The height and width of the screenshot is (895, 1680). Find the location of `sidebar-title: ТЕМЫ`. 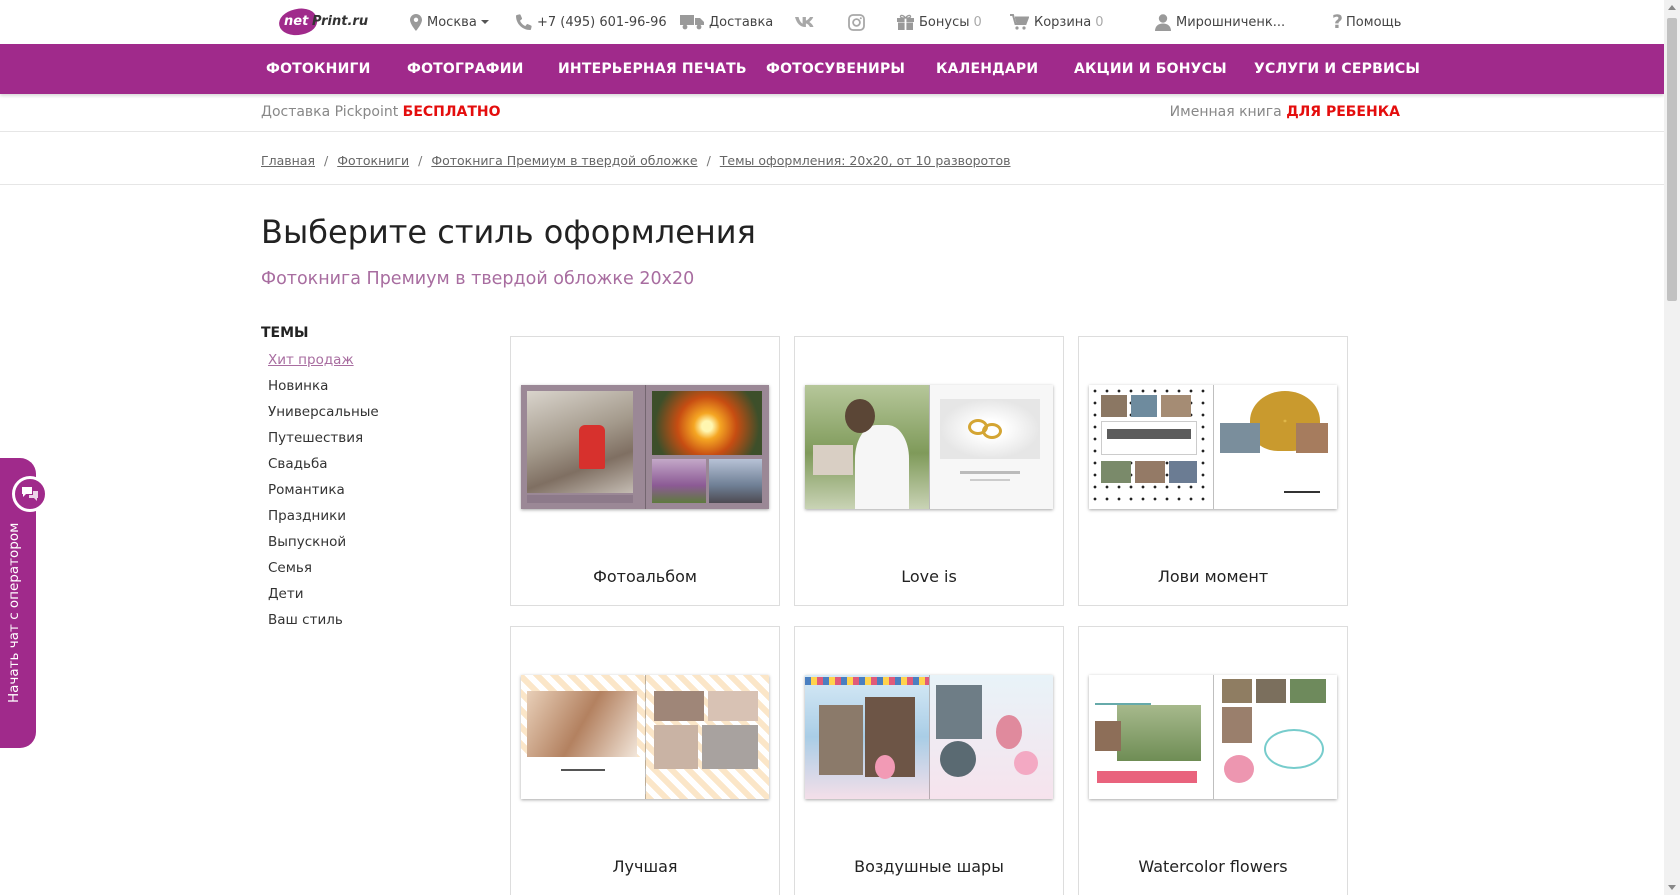

sidebar-title: ТЕМЫ is located at coordinates (285, 333).